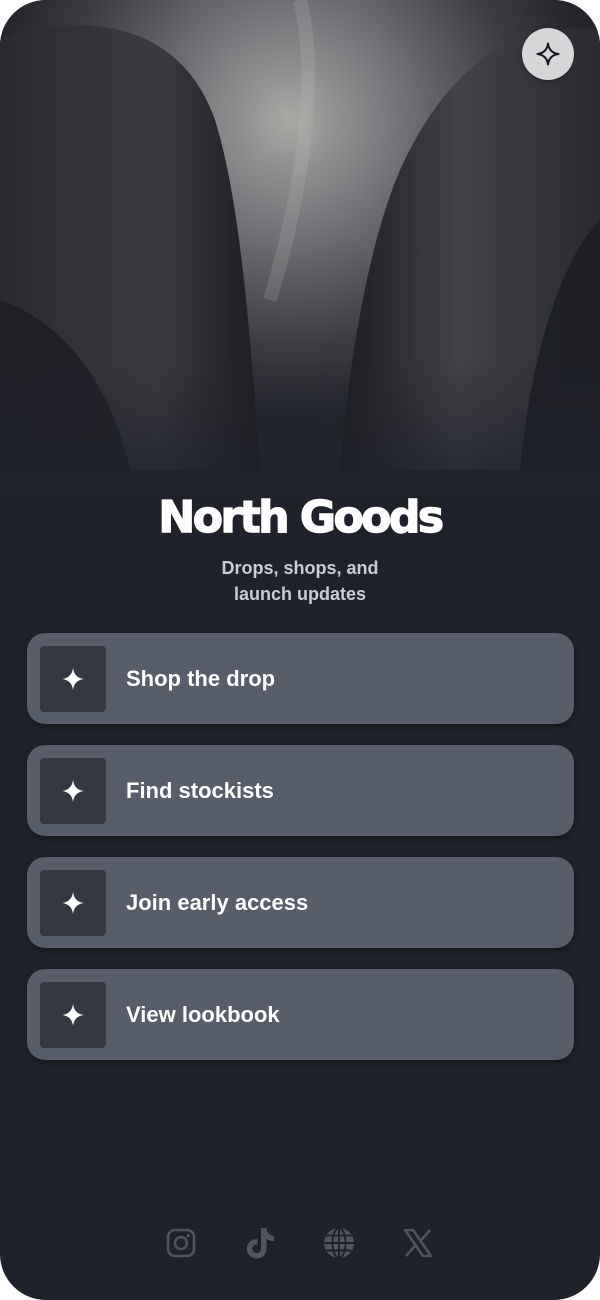  I want to click on website-link, so click(339, 1243).